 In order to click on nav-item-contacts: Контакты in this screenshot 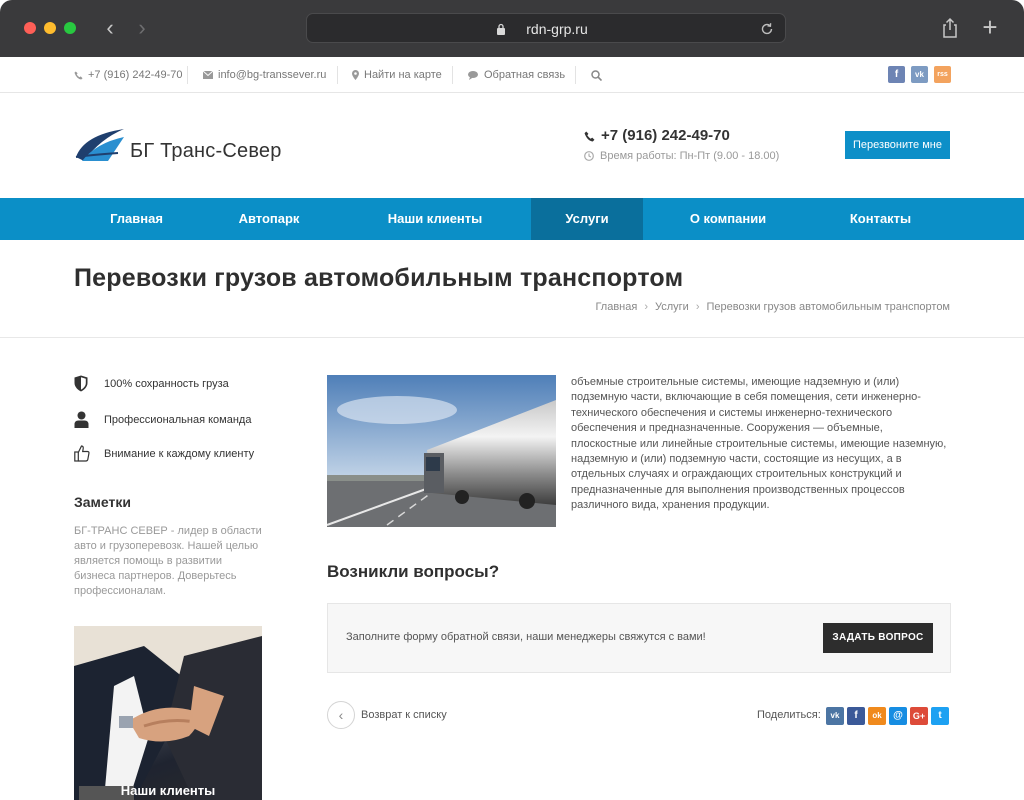, I will do `click(880, 219)`.